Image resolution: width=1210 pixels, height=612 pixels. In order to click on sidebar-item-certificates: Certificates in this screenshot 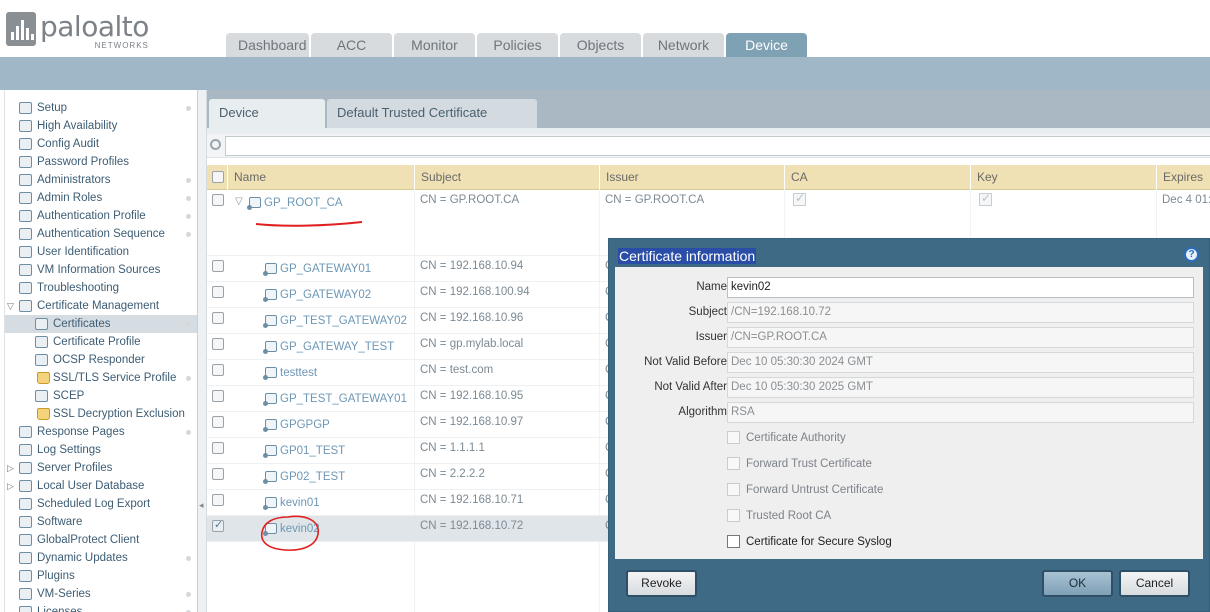, I will do `click(101, 324)`.